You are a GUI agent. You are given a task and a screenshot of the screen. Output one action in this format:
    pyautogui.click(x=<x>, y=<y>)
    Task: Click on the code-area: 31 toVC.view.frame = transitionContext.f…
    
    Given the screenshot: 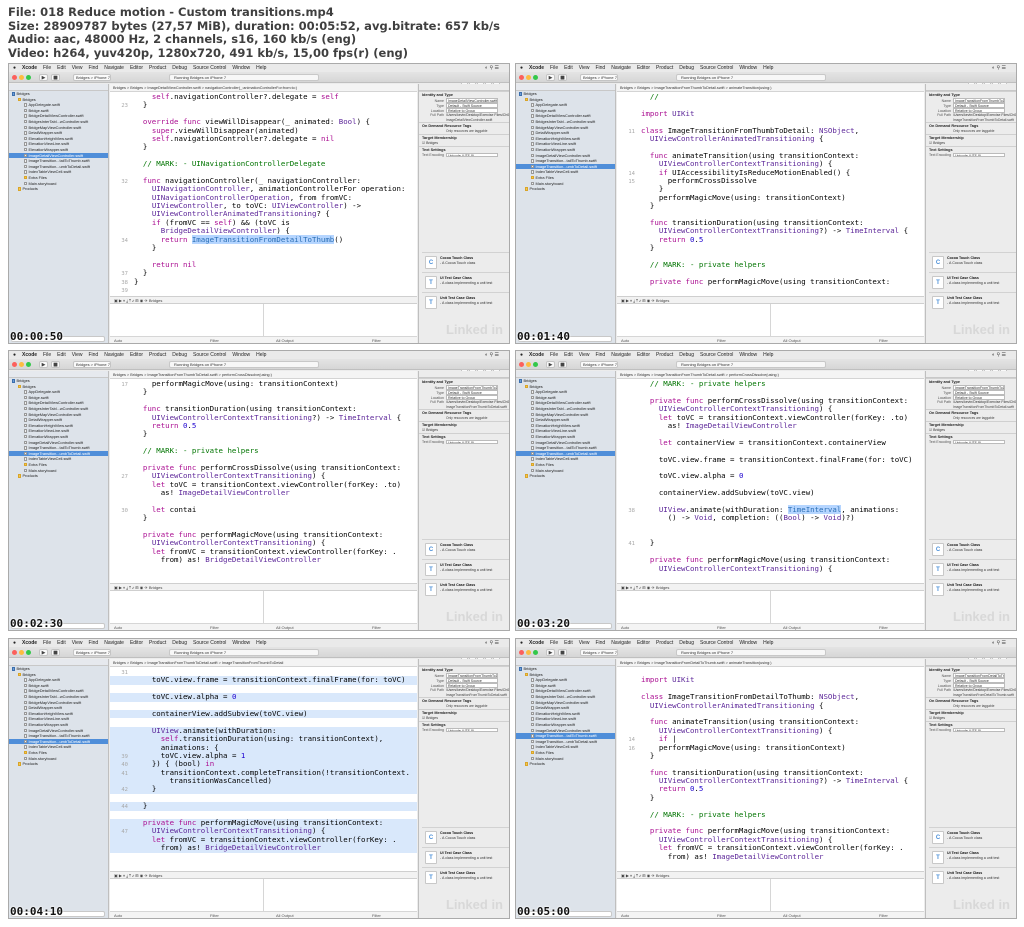 What is the action you would take?
    pyautogui.click(x=263, y=769)
    